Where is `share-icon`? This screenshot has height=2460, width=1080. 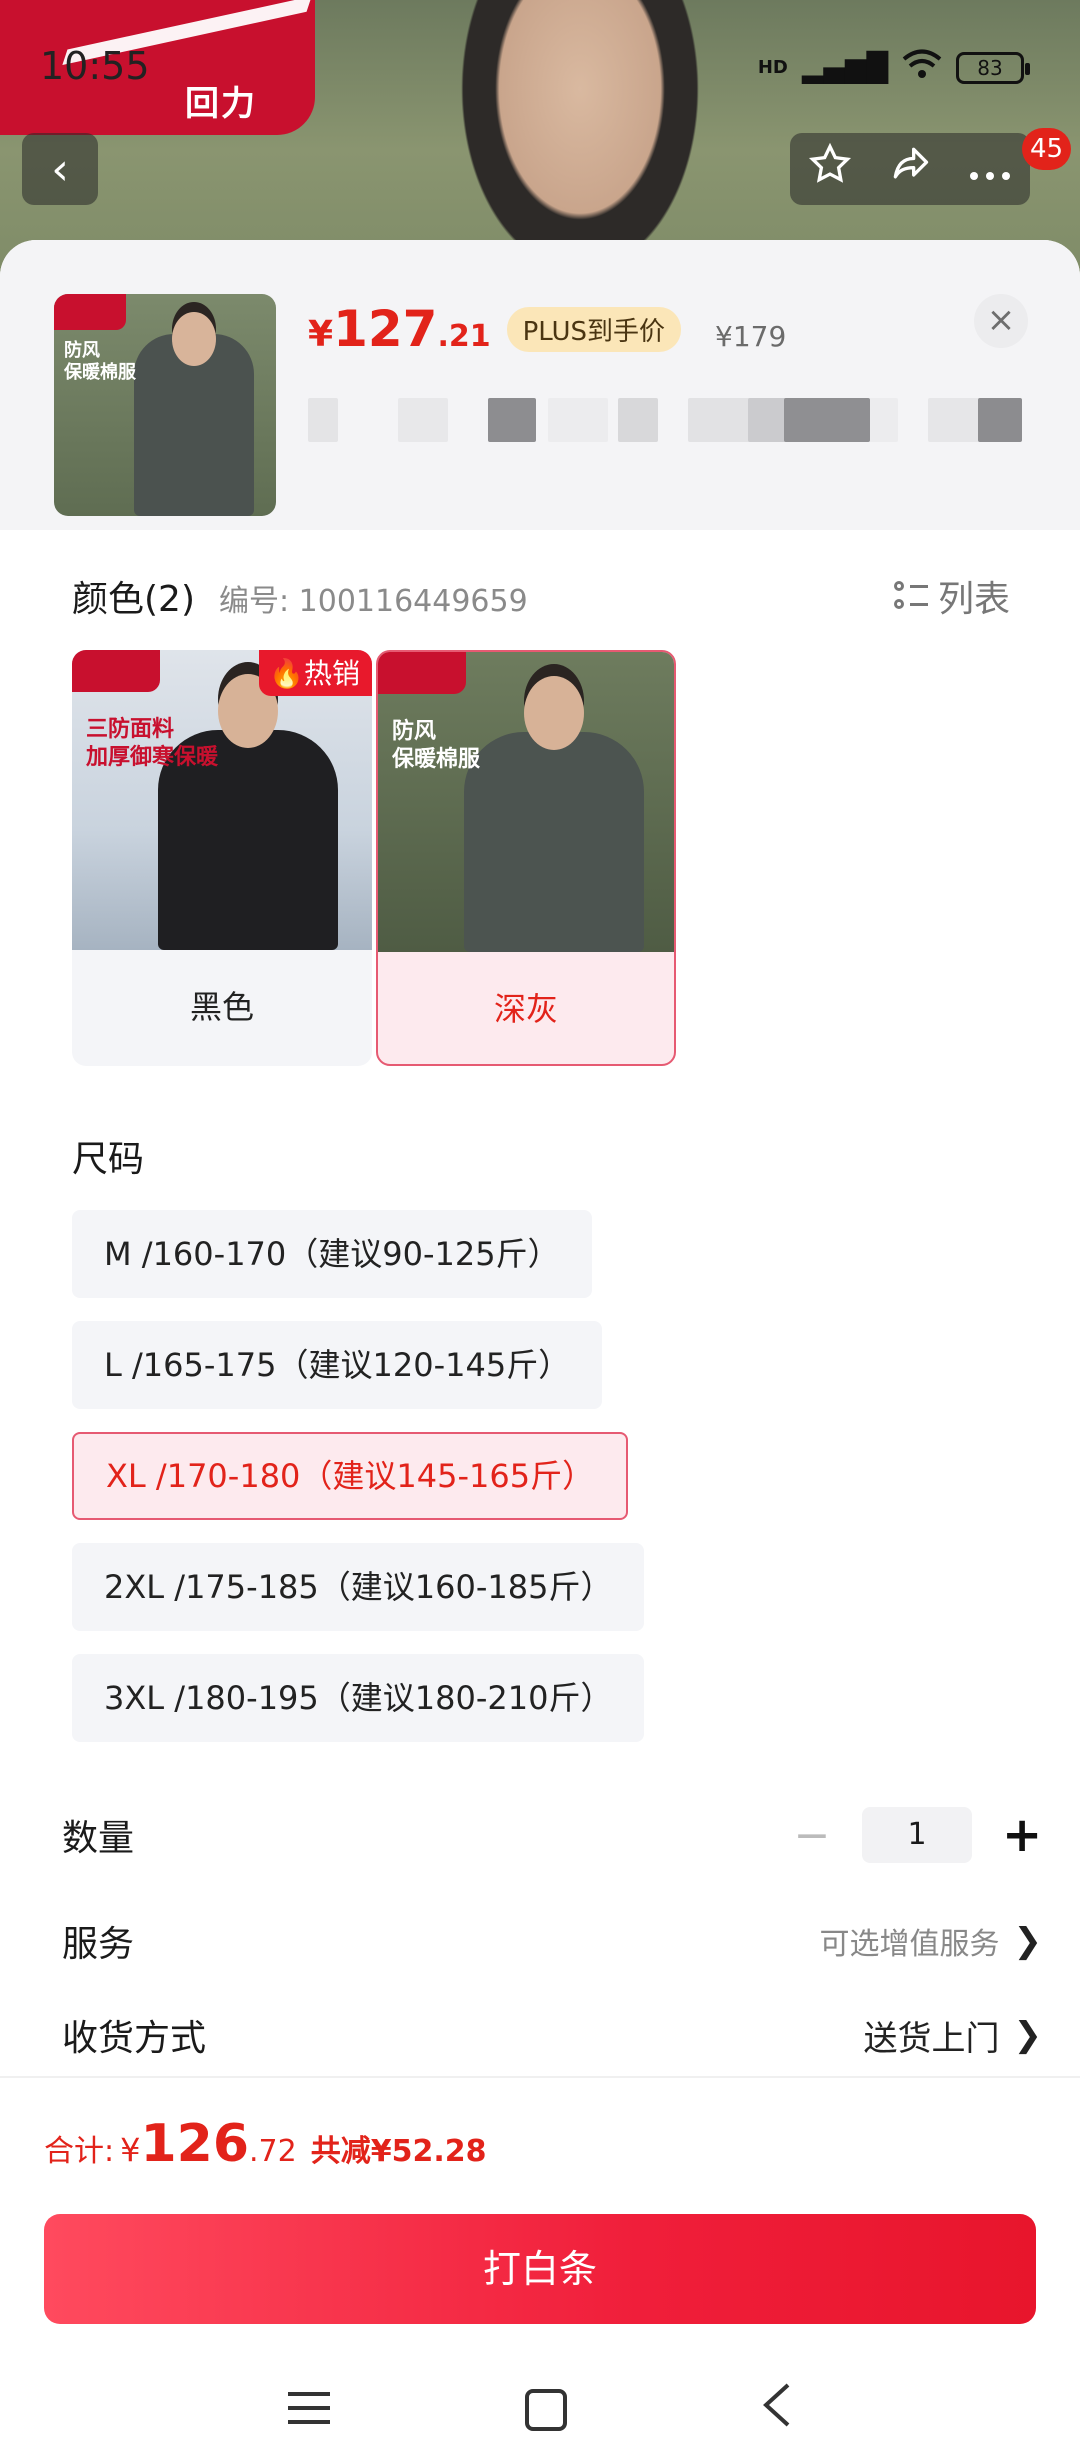
share-icon is located at coordinates (910, 169).